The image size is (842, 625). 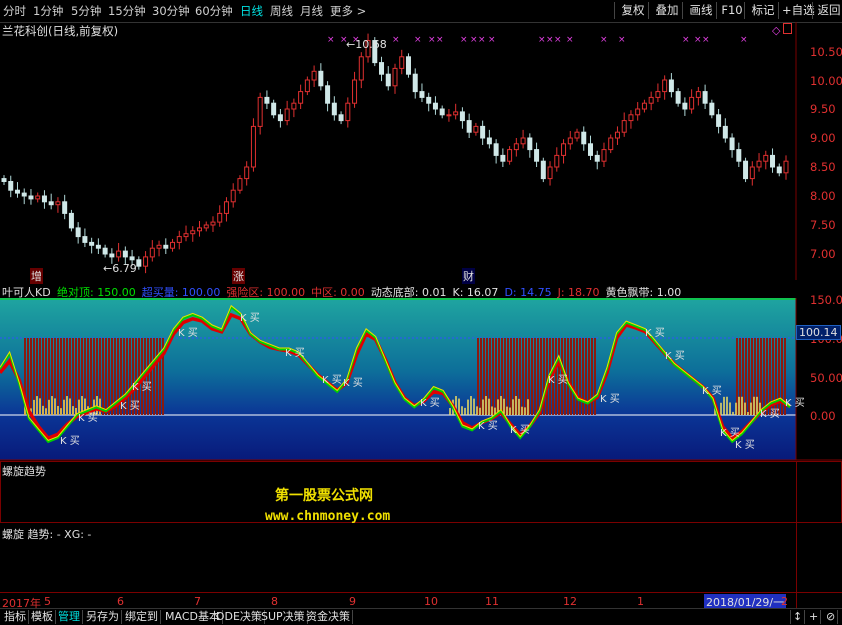 I want to click on period-30min: 30分钟, so click(x=171, y=11).